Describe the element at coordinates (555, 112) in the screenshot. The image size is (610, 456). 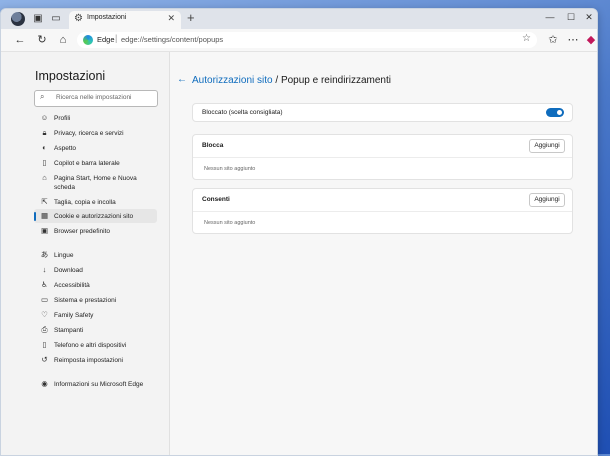
I see `blocked-toggle` at that location.